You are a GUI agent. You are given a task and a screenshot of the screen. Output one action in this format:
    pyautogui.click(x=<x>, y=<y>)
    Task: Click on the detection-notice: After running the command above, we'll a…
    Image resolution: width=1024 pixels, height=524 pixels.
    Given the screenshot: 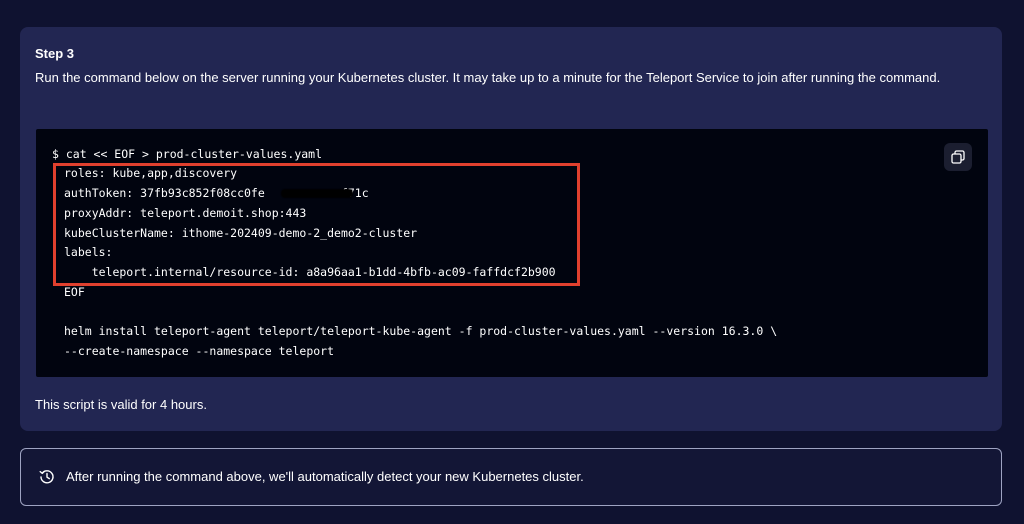 What is the action you would take?
    pyautogui.click(x=511, y=477)
    